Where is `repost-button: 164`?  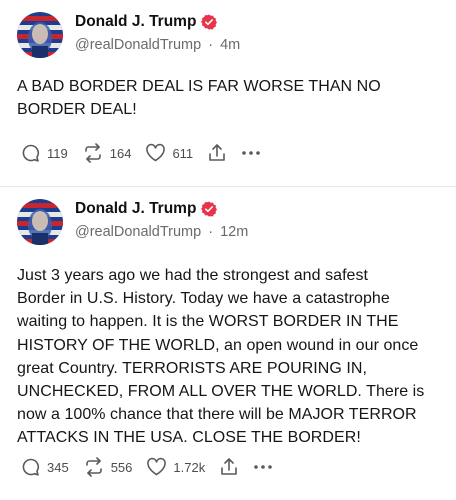 repost-button: 164 is located at coordinates (107, 153).